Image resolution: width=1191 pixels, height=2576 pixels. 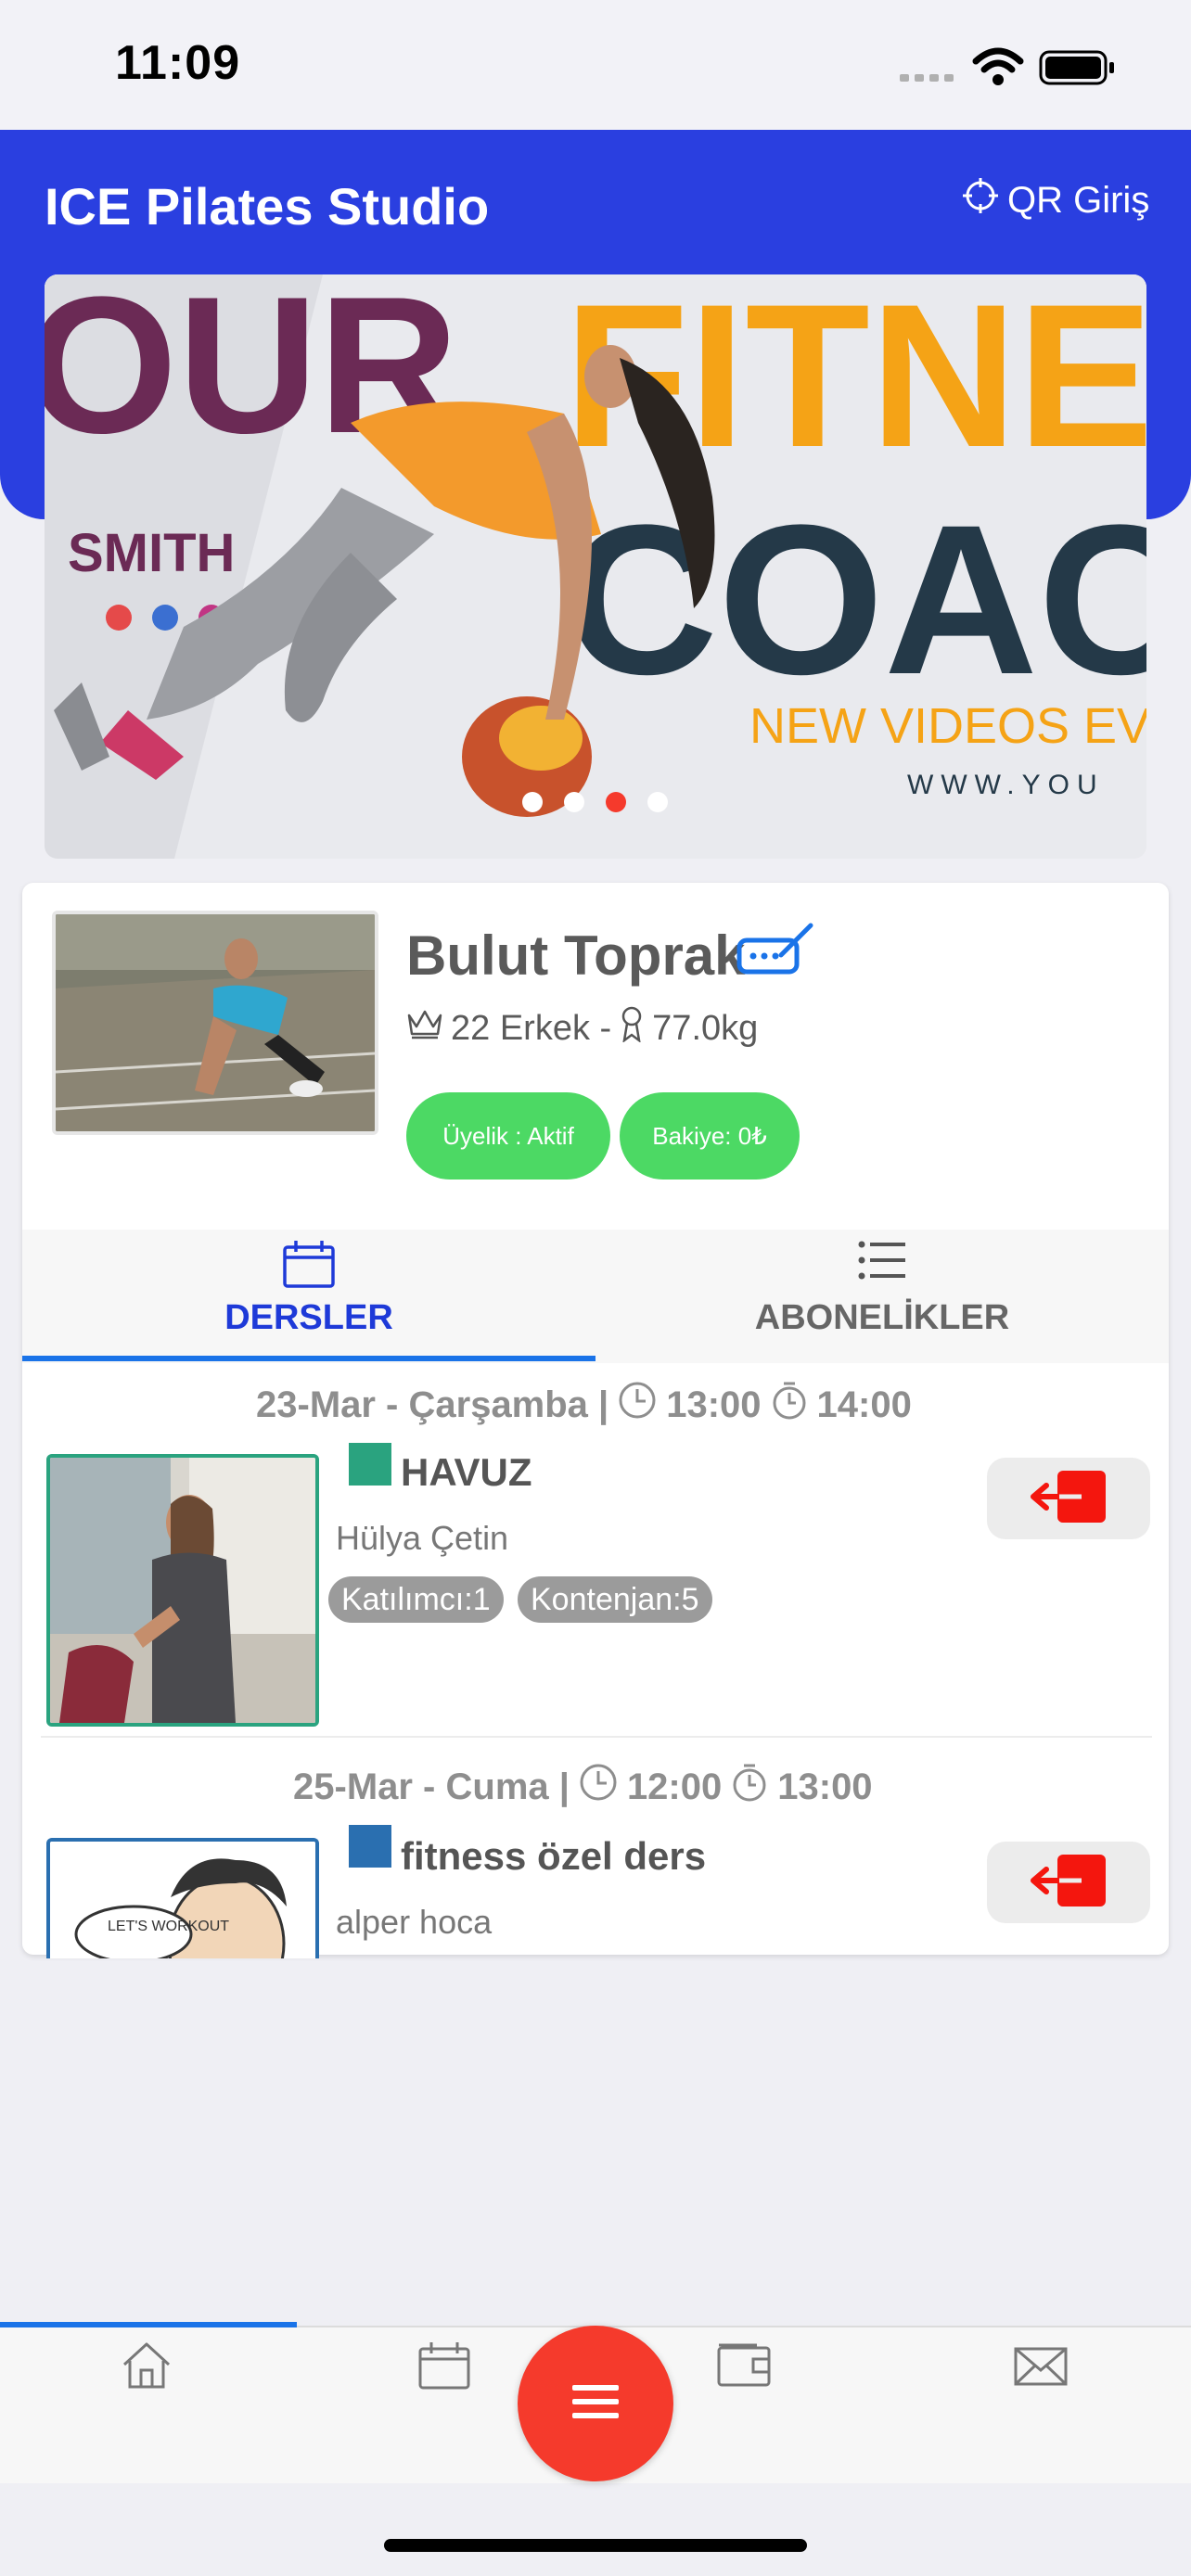 What do you see at coordinates (675, 1786) in the screenshot?
I see `lesson-start-time: 12:00` at bounding box center [675, 1786].